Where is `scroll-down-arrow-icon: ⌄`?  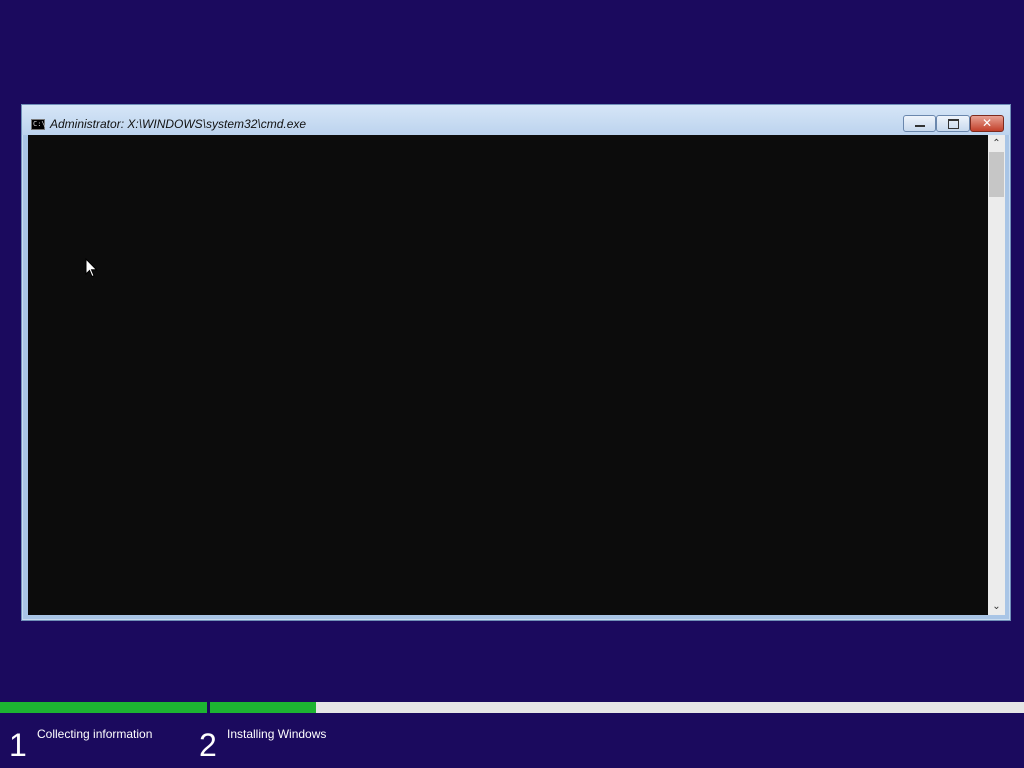 scroll-down-arrow-icon: ⌄ is located at coordinates (996, 606).